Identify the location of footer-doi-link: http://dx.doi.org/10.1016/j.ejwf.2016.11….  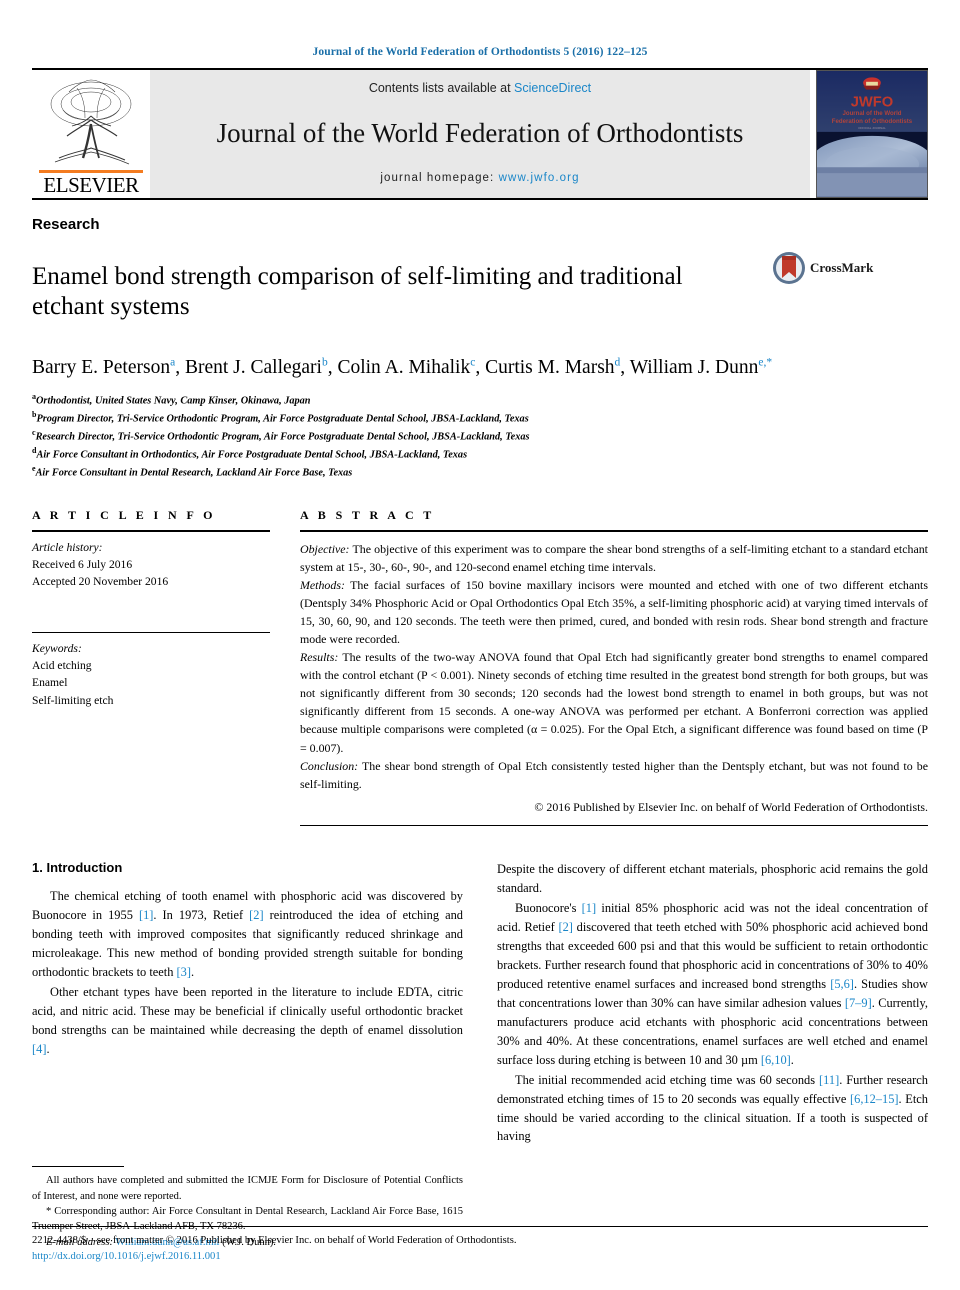
(480, 1256).